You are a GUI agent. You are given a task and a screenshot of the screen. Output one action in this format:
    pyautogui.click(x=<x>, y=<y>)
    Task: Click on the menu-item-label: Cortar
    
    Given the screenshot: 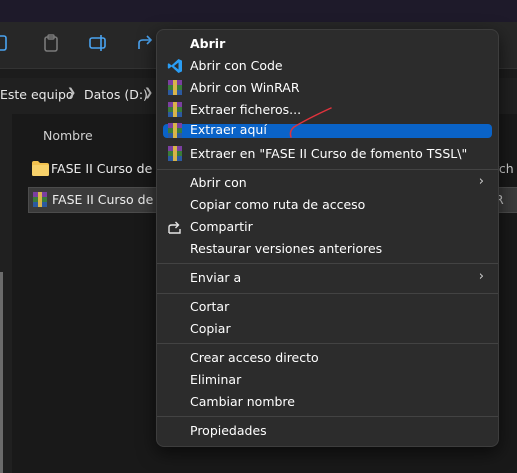 What is the action you would take?
    pyautogui.click(x=210, y=306)
    